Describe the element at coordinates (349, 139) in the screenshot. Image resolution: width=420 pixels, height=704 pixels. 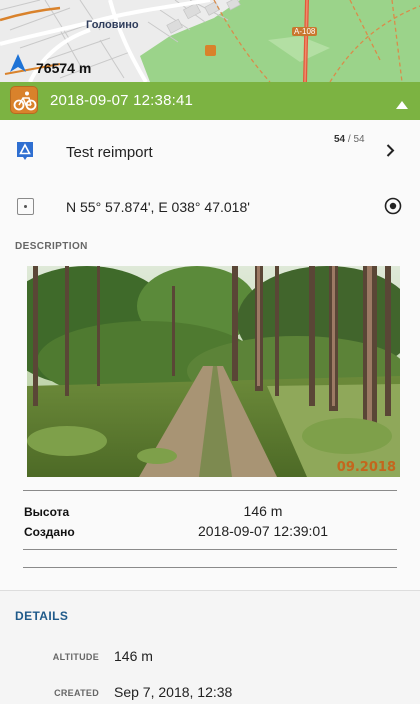
I see `point-counter: 54 / 54` at that location.